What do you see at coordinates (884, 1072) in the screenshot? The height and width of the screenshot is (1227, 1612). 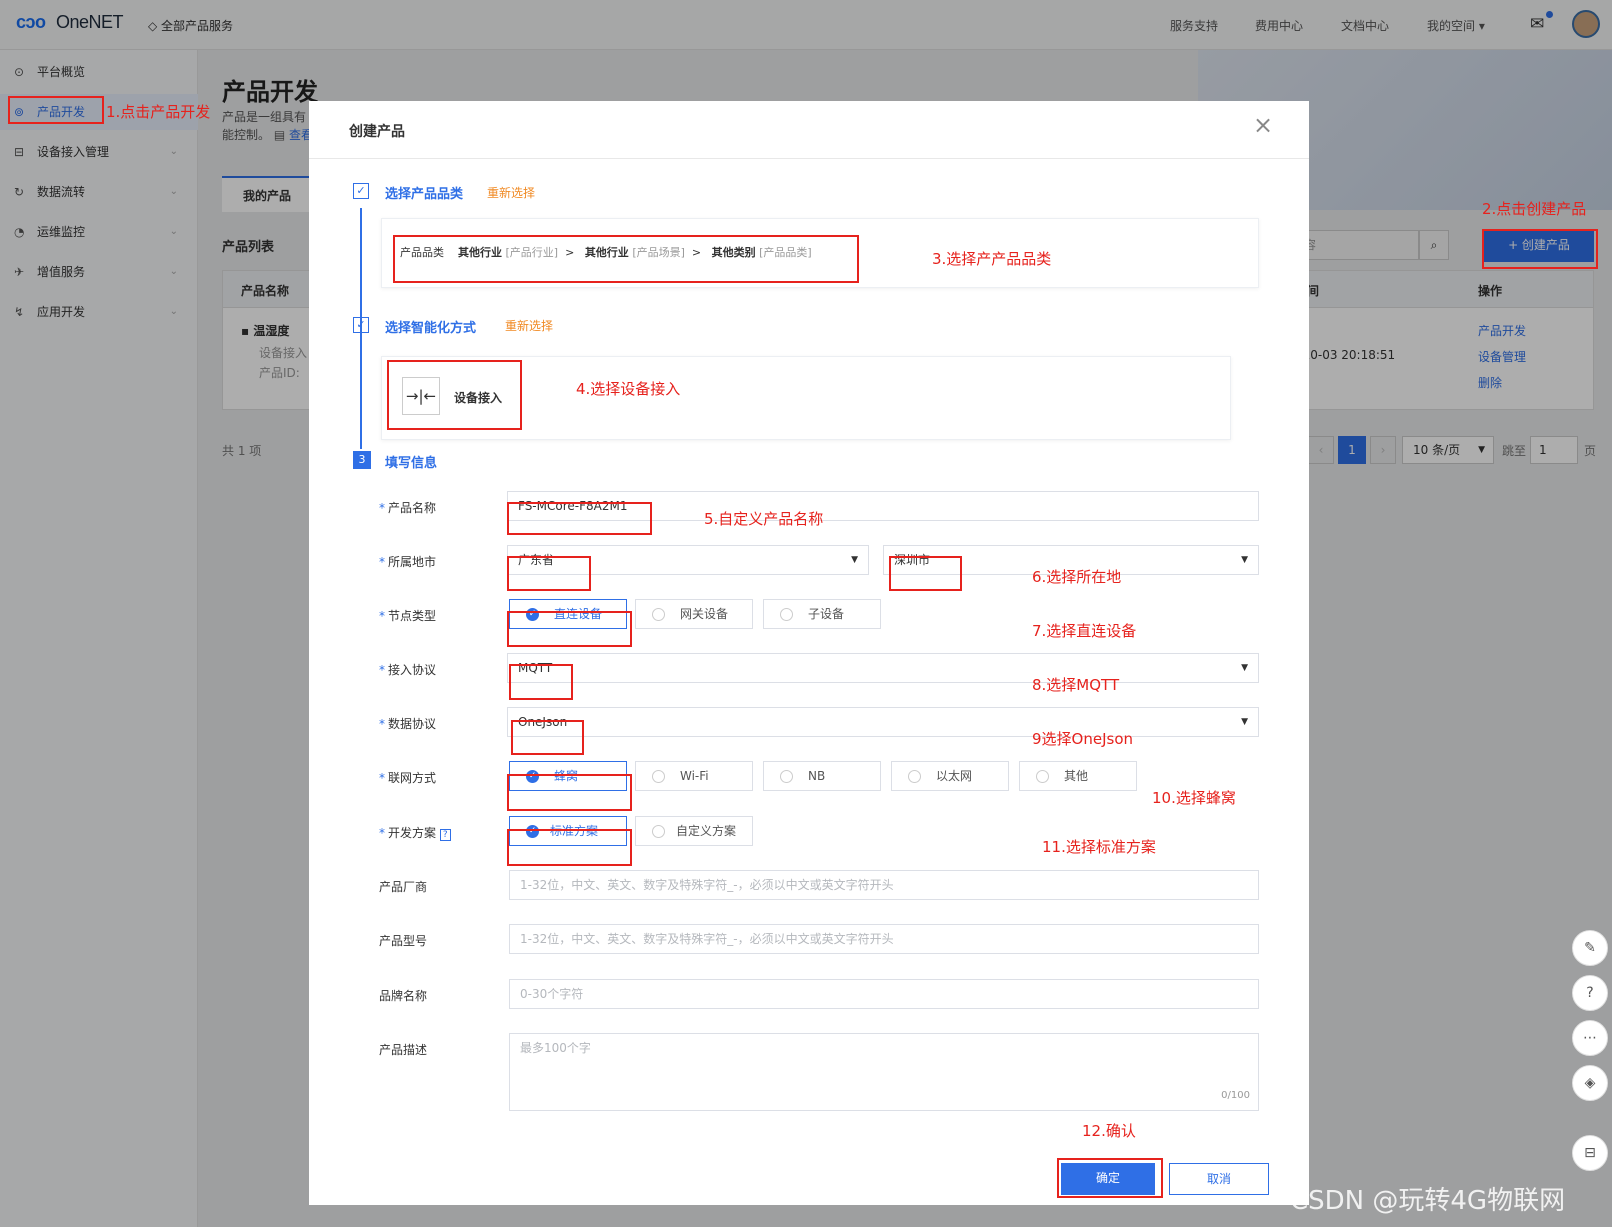 I see `description-textarea: 最多100个字 0/100` at bounding box center [884, 1072].